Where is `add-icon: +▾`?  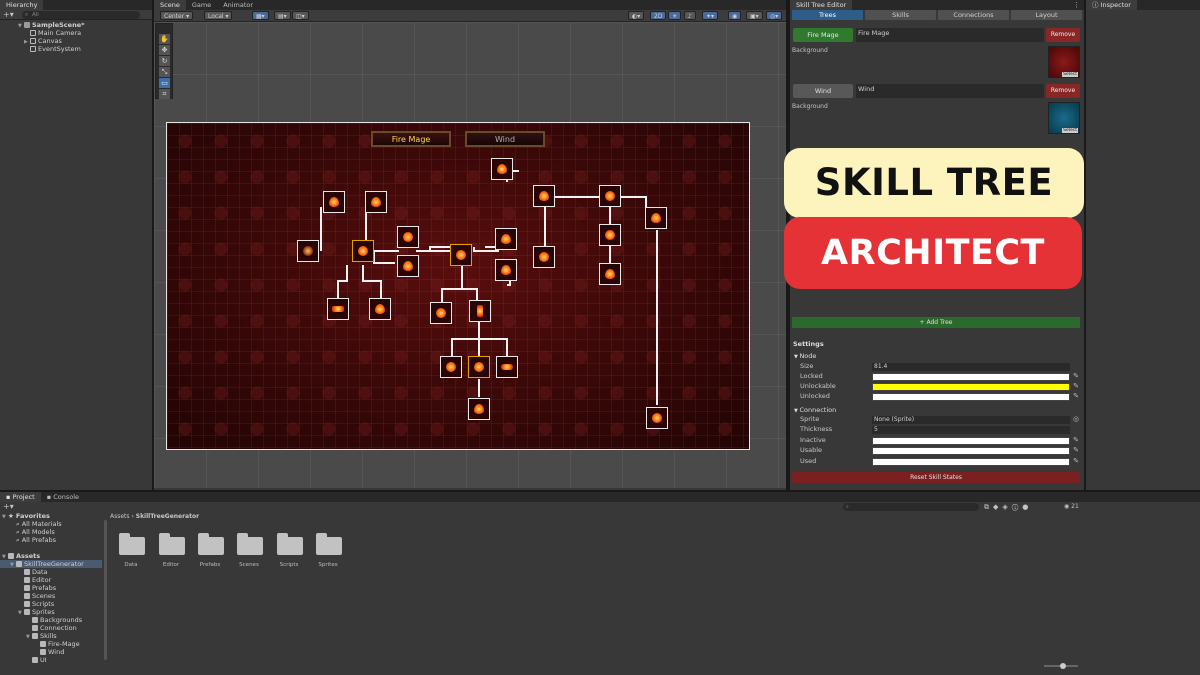 add-icon: +▾ is located at coordinates (8, 15).